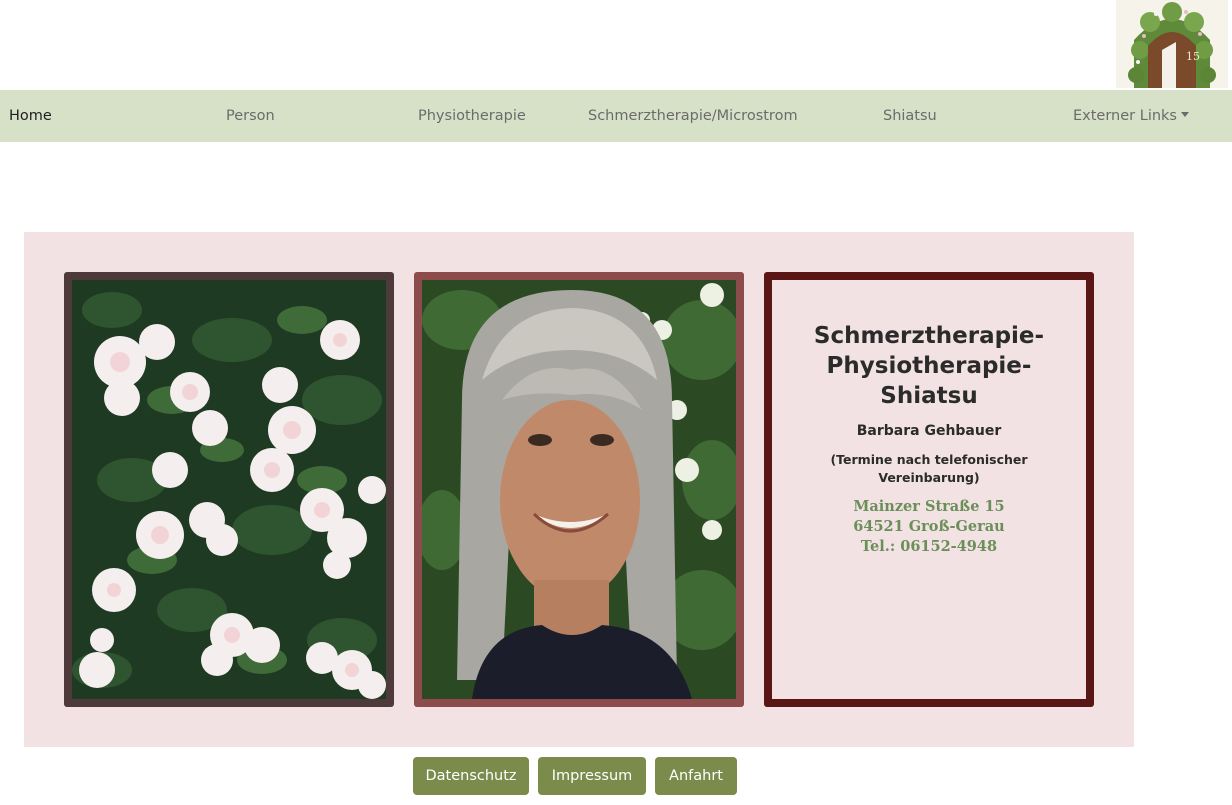  Describe the element at coordinates (471, 776) in the screenshot. I see `datenschutz-button: Datenschutz` at that location.